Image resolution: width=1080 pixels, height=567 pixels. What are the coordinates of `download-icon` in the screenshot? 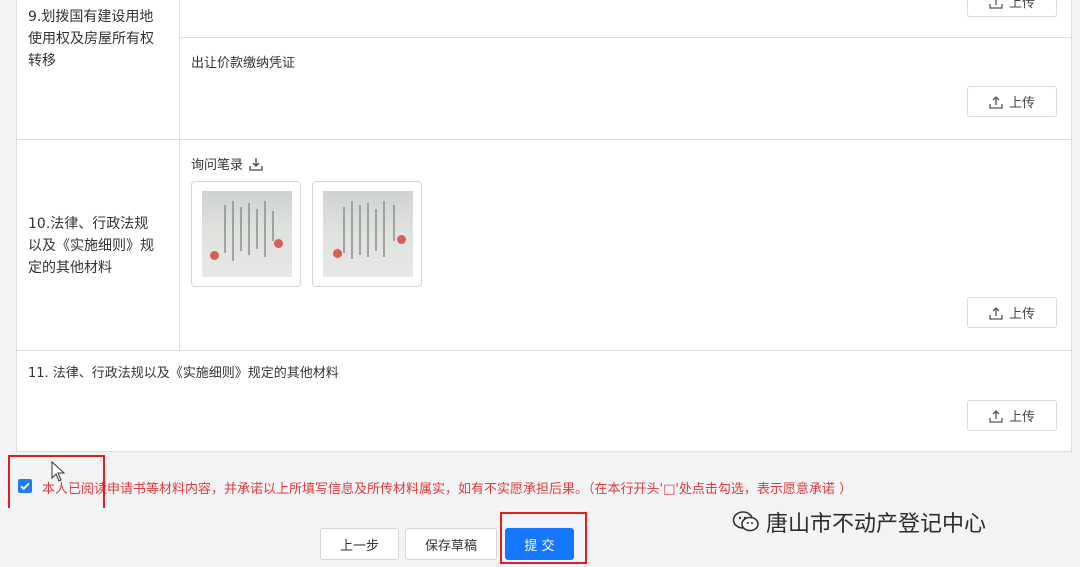 It's located at (256, 164).